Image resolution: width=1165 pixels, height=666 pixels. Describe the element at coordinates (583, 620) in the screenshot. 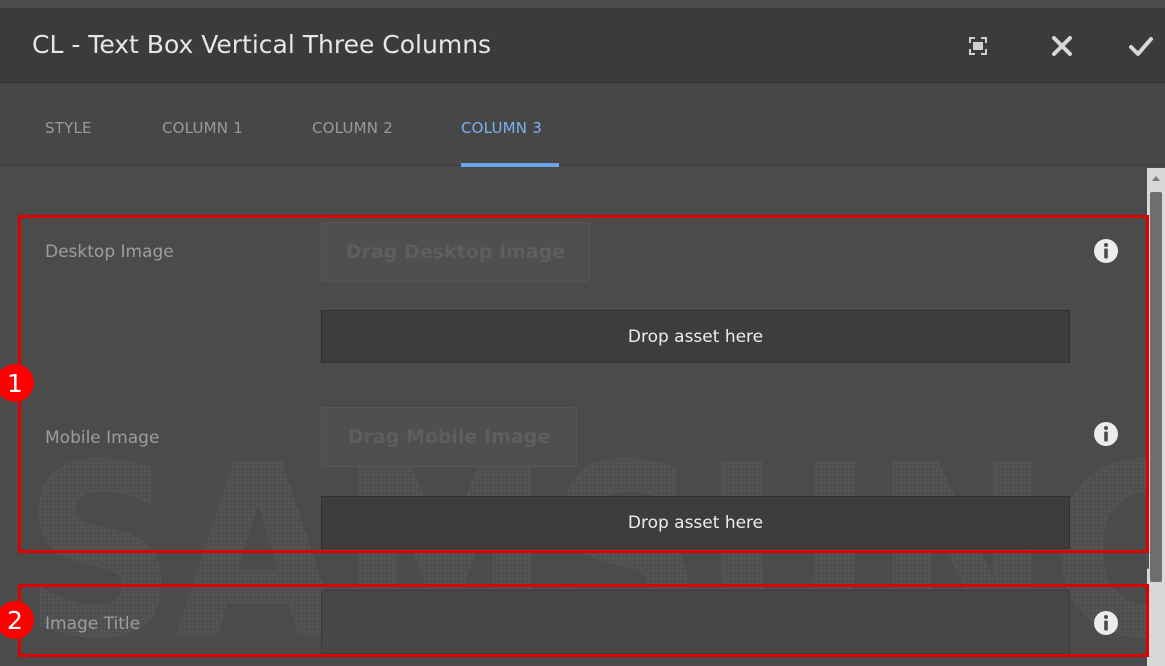

I see `highlight-box-image-title` at that location.